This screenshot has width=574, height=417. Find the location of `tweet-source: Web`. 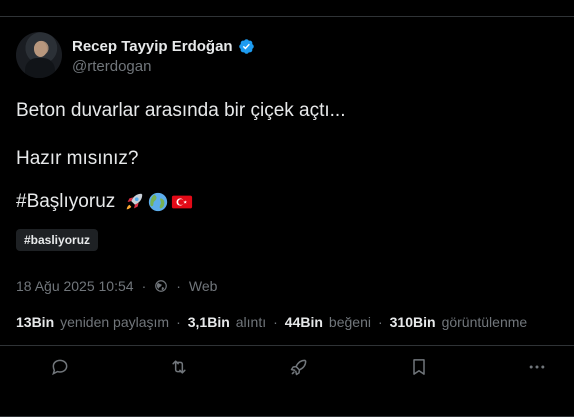

tweet-source: Web is located at coordinates (203, 286).